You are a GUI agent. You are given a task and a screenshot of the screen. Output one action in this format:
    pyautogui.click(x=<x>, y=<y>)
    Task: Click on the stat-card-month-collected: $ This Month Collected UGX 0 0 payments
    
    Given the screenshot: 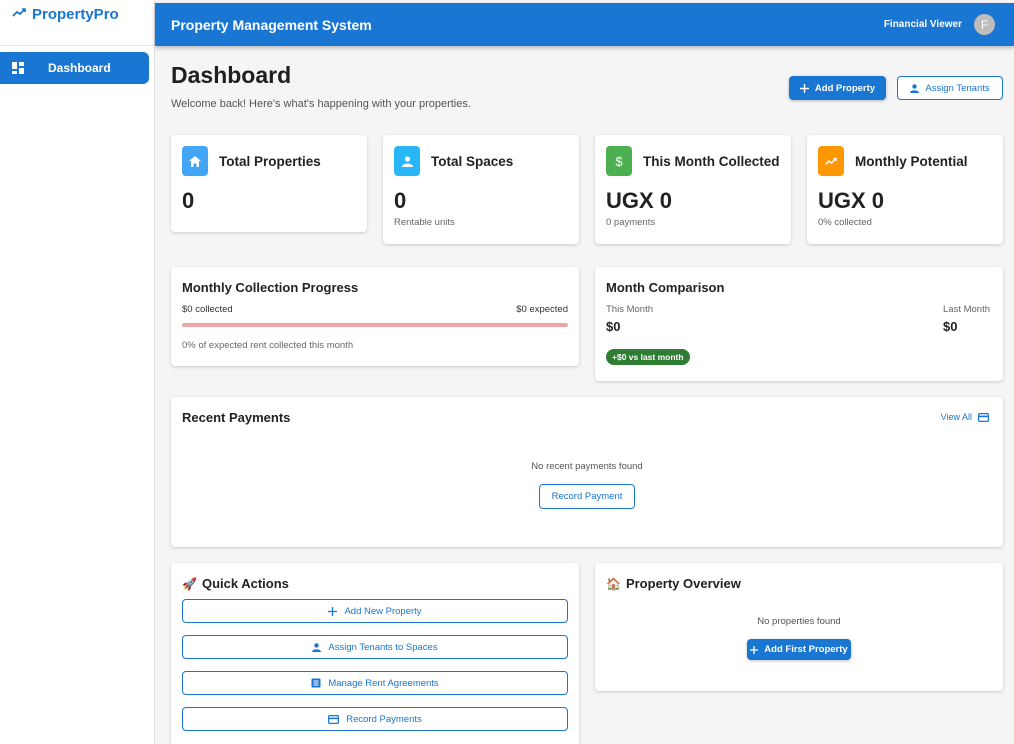 What is the action you would take?
    pyautogui.click(x=693, y=189)
    